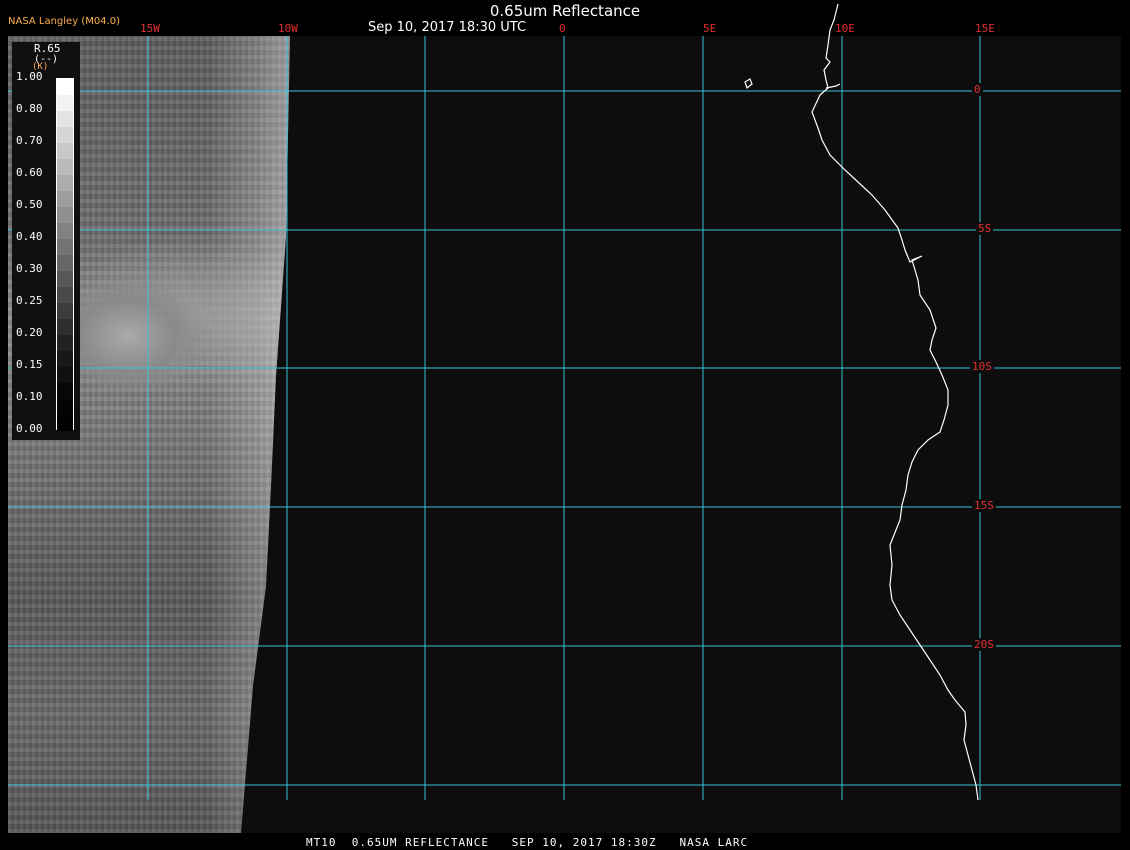 This screenshot has height=850, width=1130. I want to click on lon-label-5e: 5E, so click(710, 28).